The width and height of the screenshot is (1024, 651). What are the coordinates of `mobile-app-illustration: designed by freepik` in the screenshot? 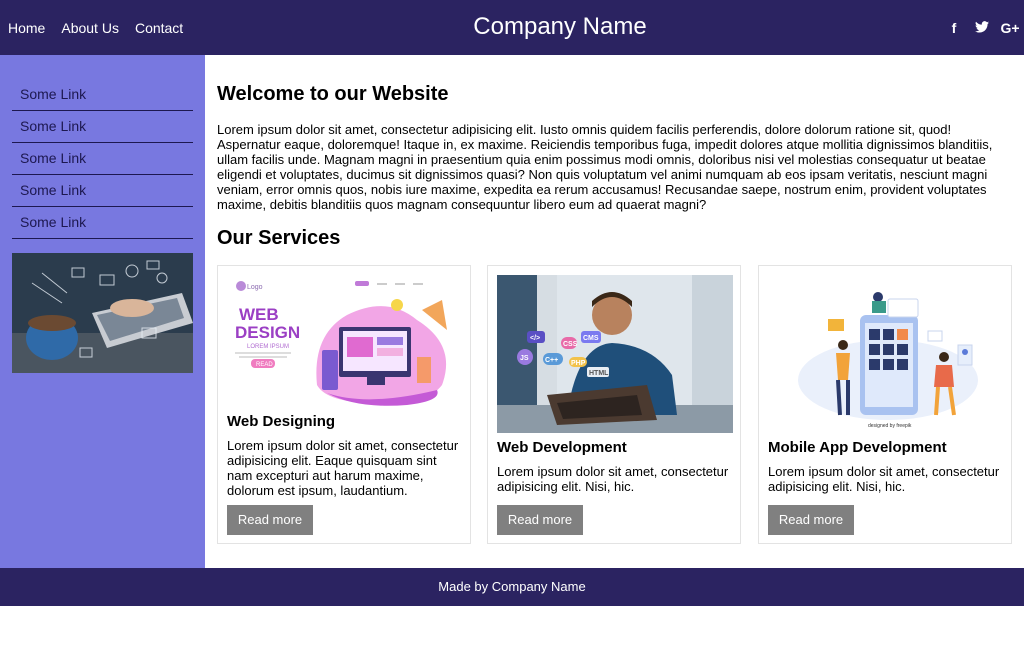 It's located at (886, 353).